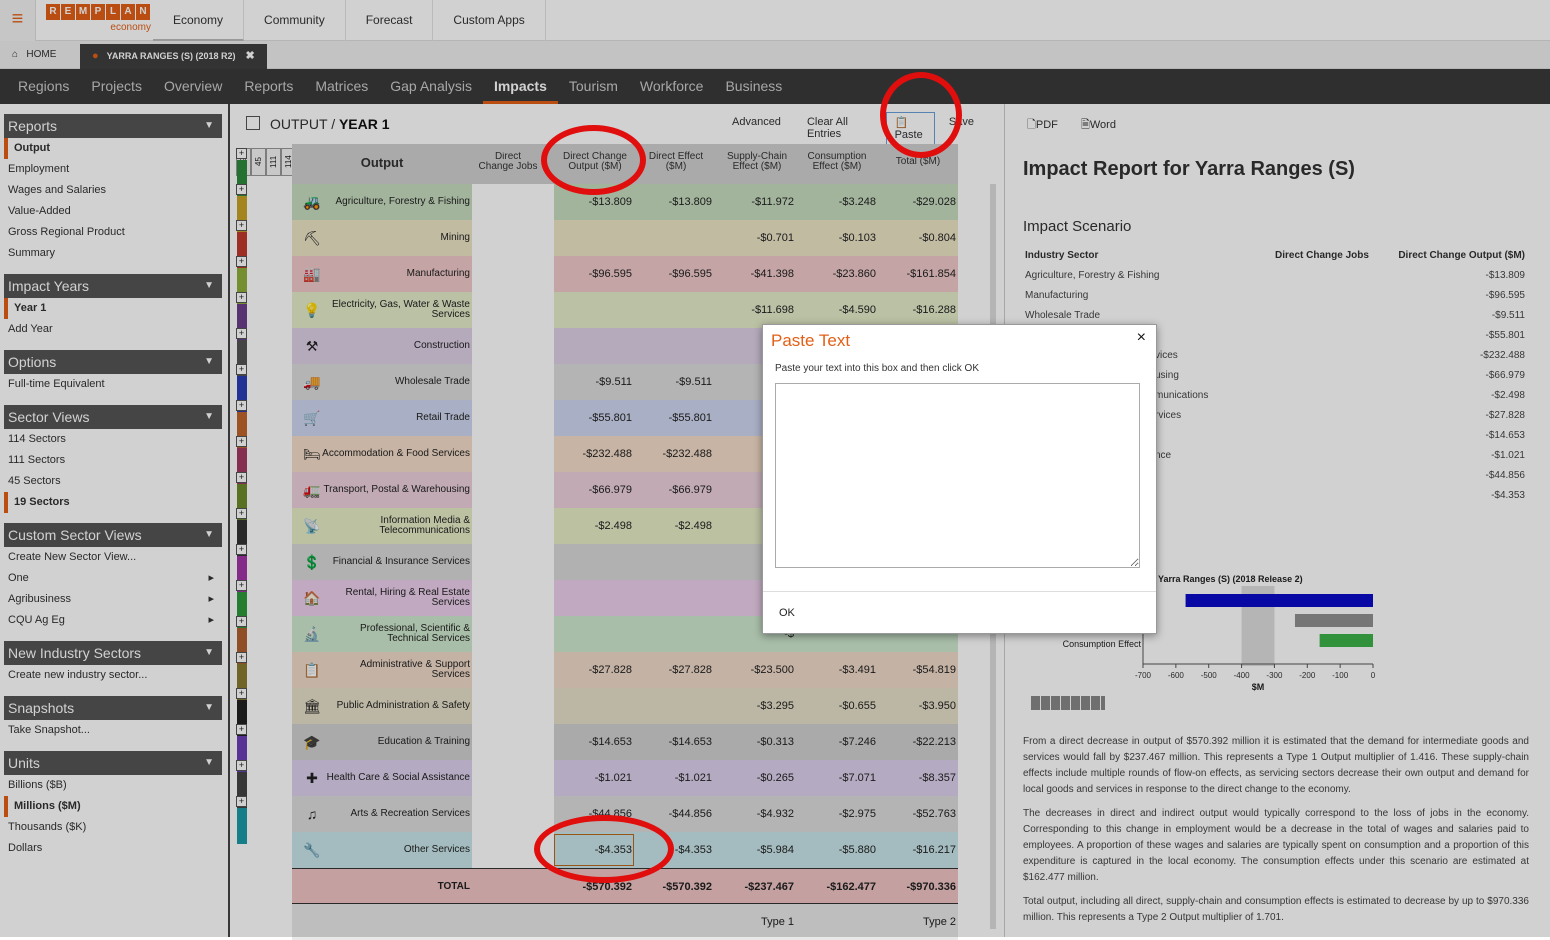 This screenshot has height=940, width=1550. Describe the element at coordinates (959, 591) in the screenshot. I see `dialog-divider` at that location.